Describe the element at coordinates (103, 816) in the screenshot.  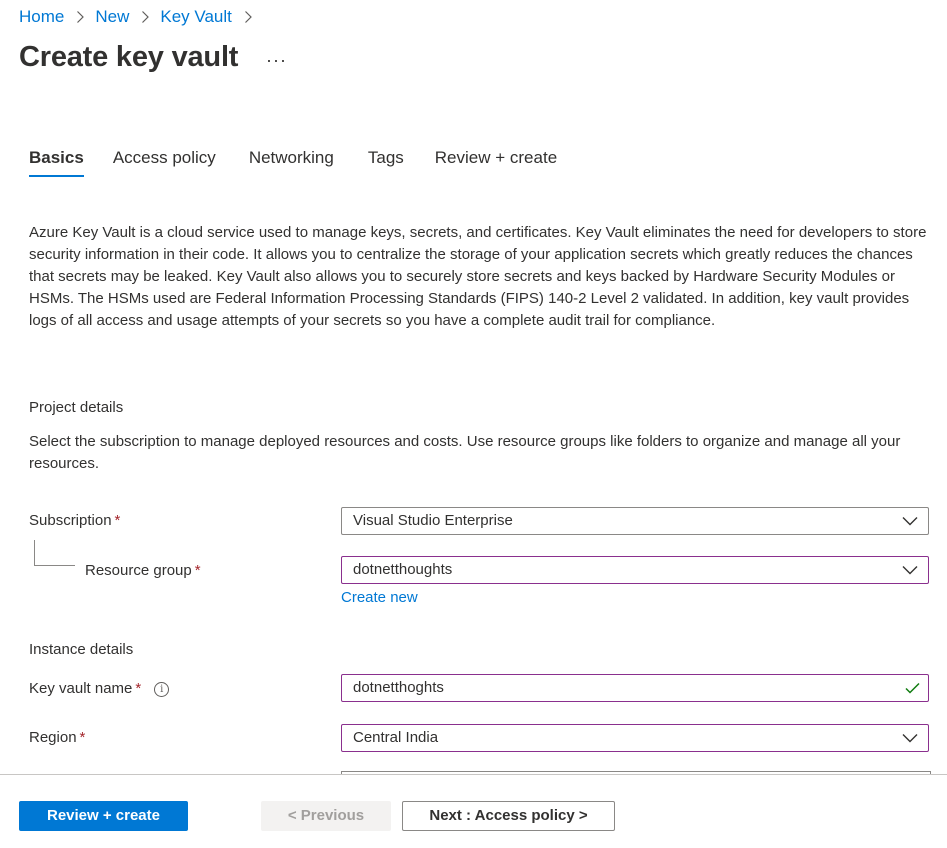
I see `review-create-button: Review + create` at that location.